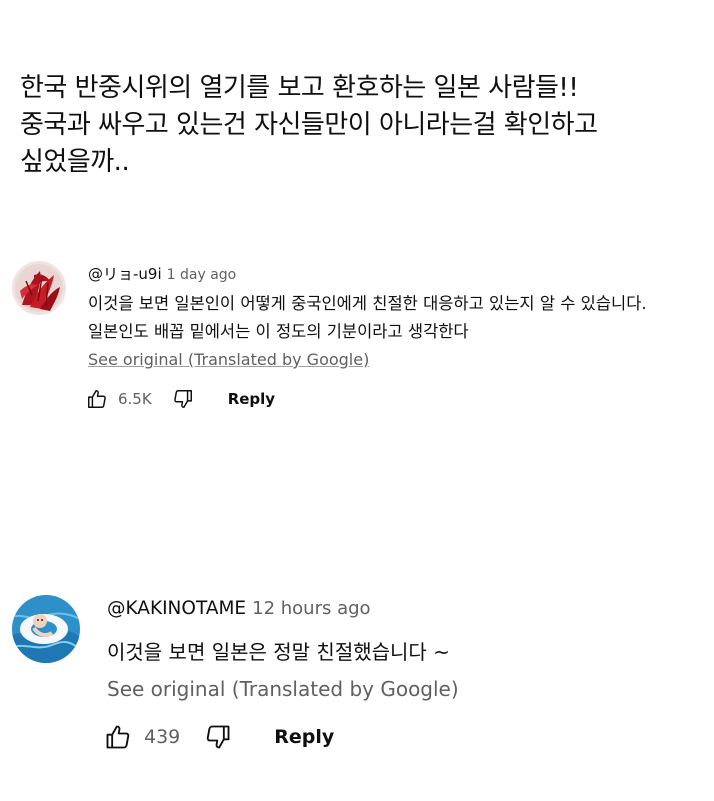 Image resolution: width=714 pixels, height=801 pixels. Describe the element at coordinates (278, 331) in the screenshot. I see `comment-text-line: 일본인도 배꼽 밑에서는 이 정도의 기분이라고 생각한다` at that location.